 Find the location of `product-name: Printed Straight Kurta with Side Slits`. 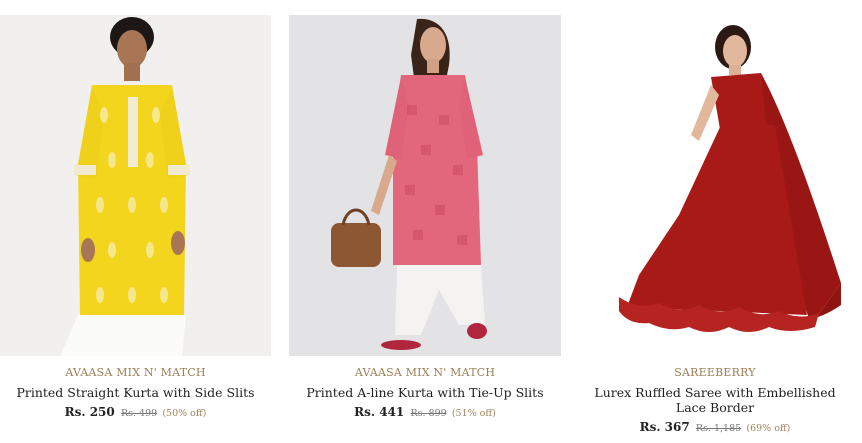

product-name: Printed Straight Kurta with Side Slits is located at coordinates (135, 392).